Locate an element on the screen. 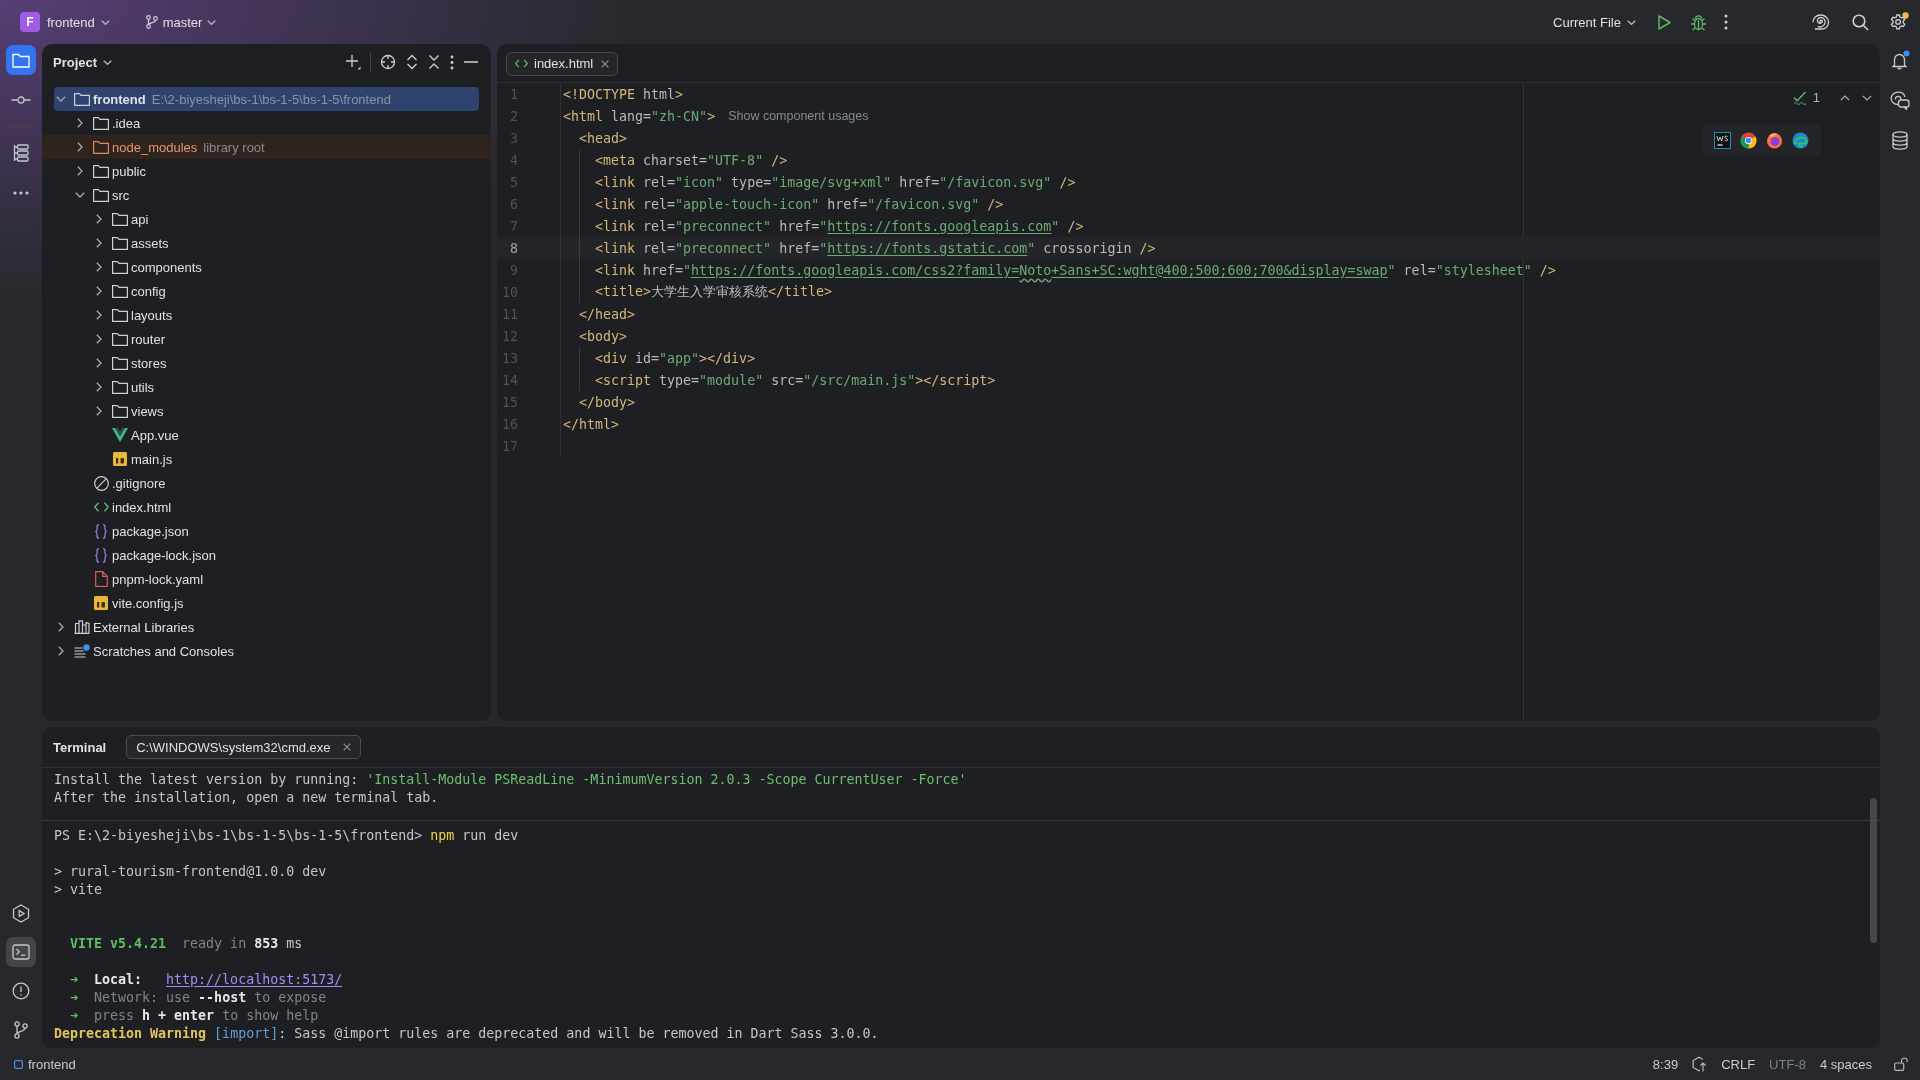 The width and height of the screenshot is (1920, 1080). scrollbar-thumb is located at coordinates (1873, 870).